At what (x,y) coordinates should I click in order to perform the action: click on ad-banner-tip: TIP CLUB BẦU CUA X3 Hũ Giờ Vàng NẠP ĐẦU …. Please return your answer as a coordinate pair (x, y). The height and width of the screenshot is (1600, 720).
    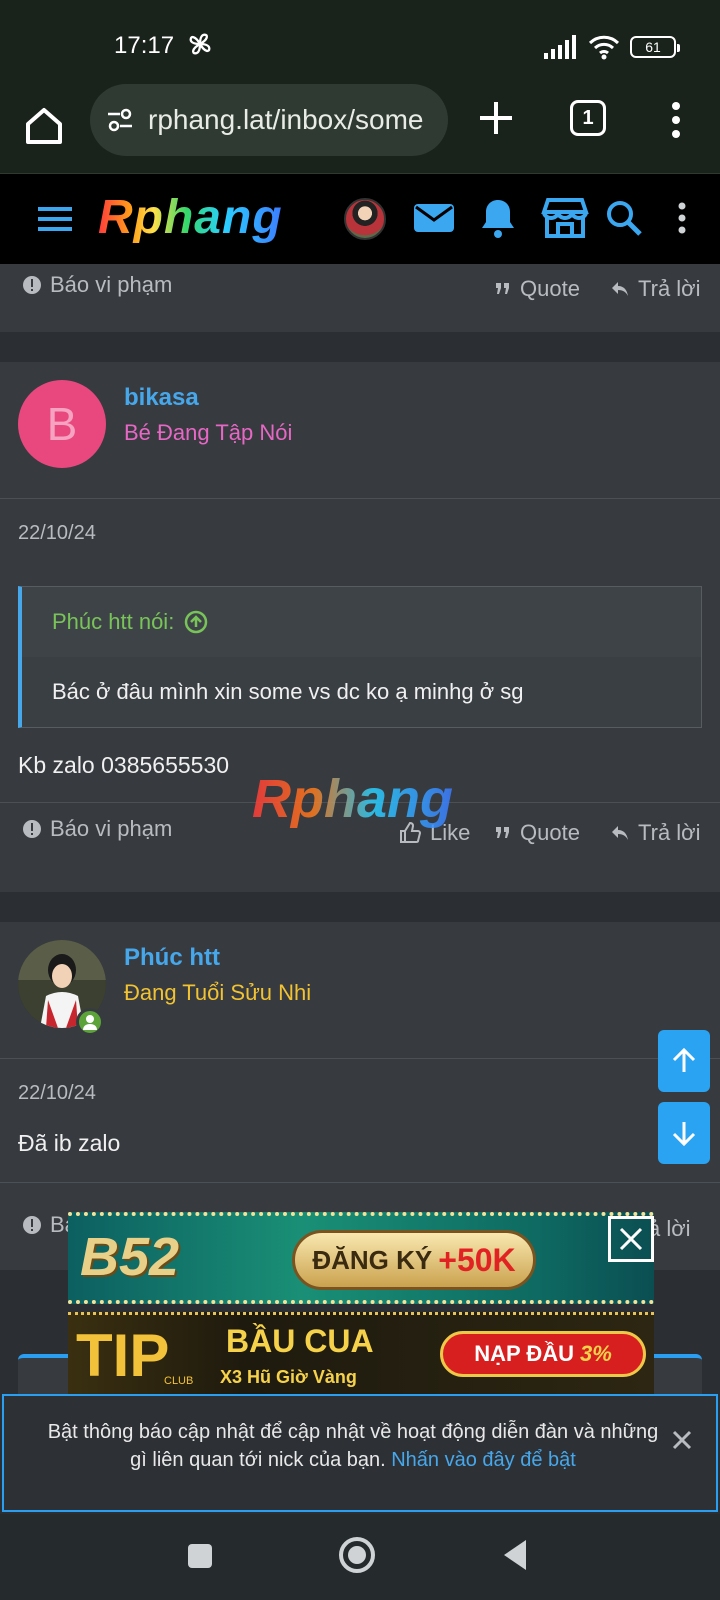
    Looking at the image, I should click on (361, 1353).